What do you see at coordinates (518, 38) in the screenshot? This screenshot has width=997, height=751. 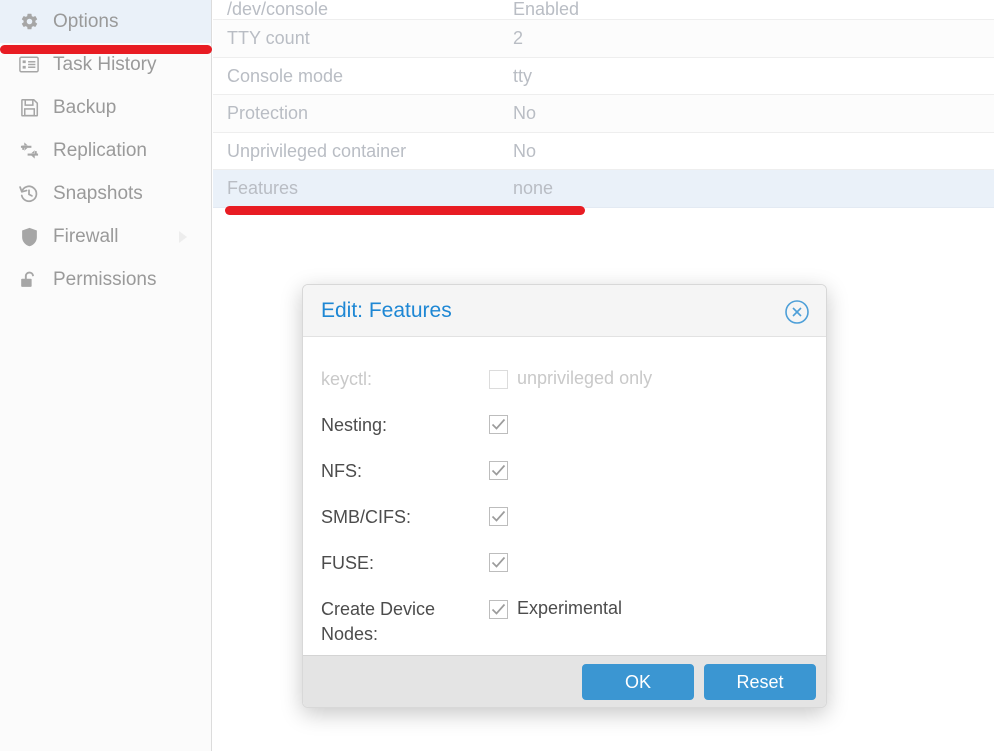 I see `table-cell-value: 2` at bounding box center [518, 38].